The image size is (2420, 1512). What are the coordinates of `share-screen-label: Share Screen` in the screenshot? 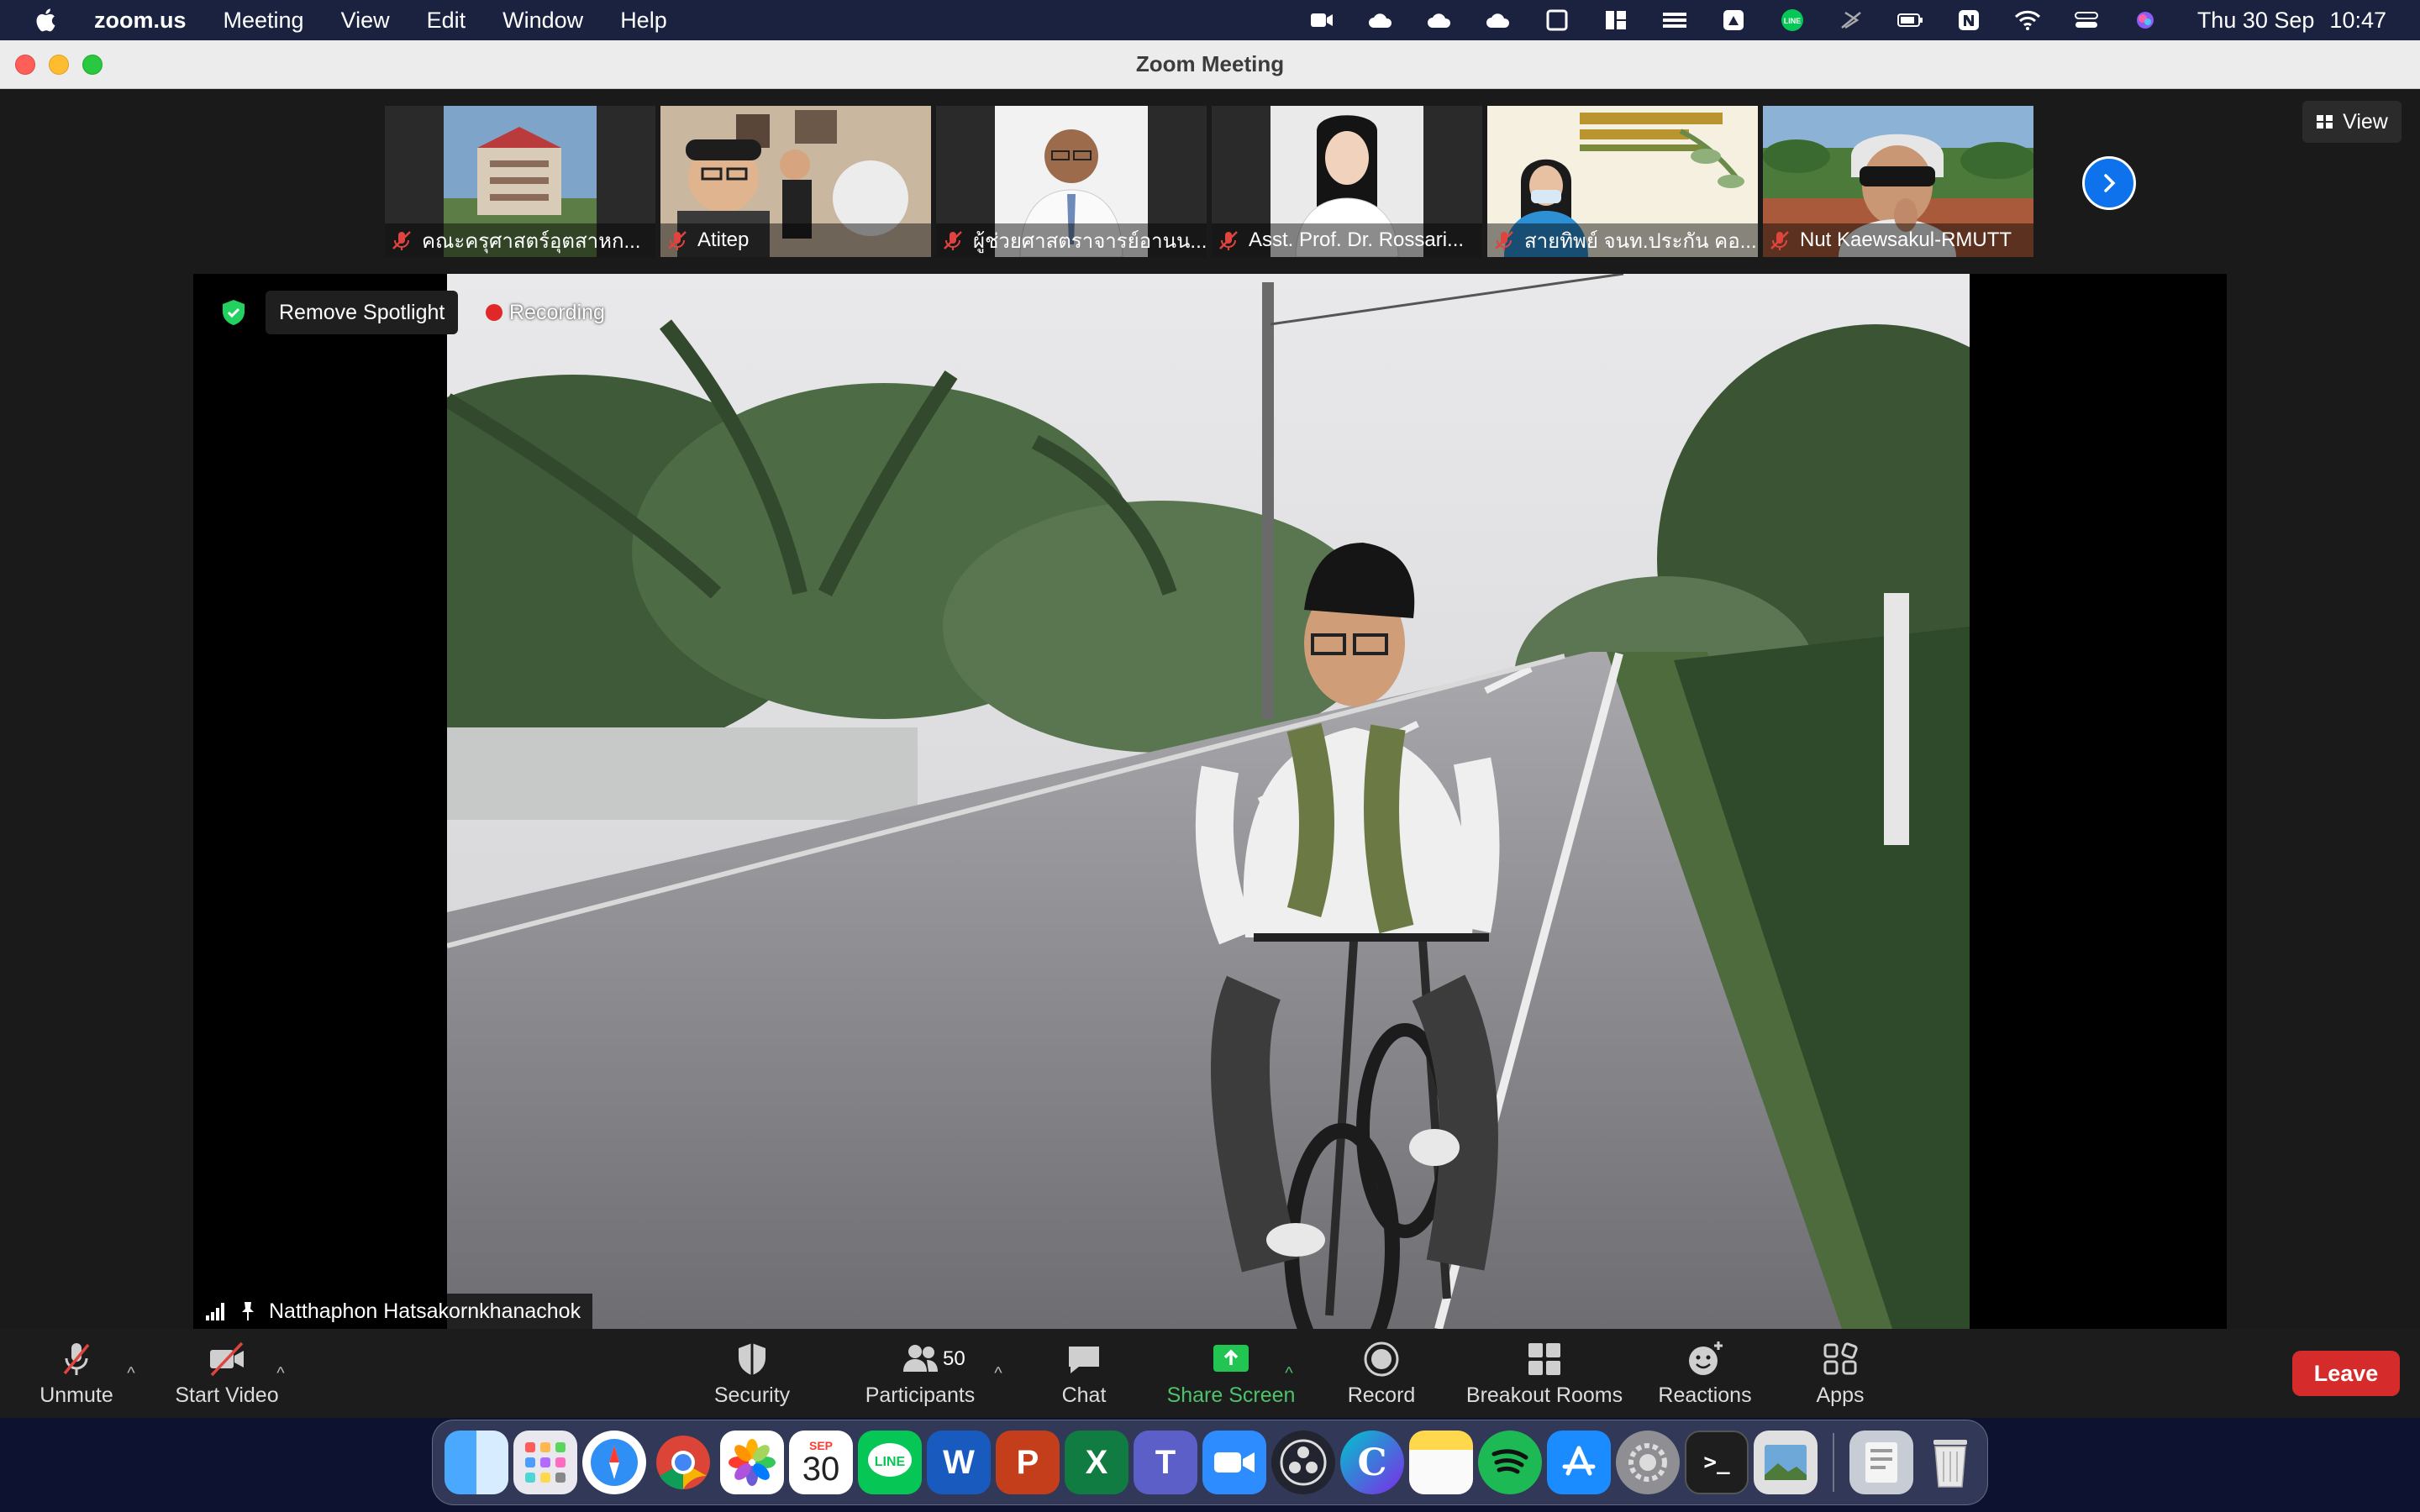 It's located at (1231, 1395).